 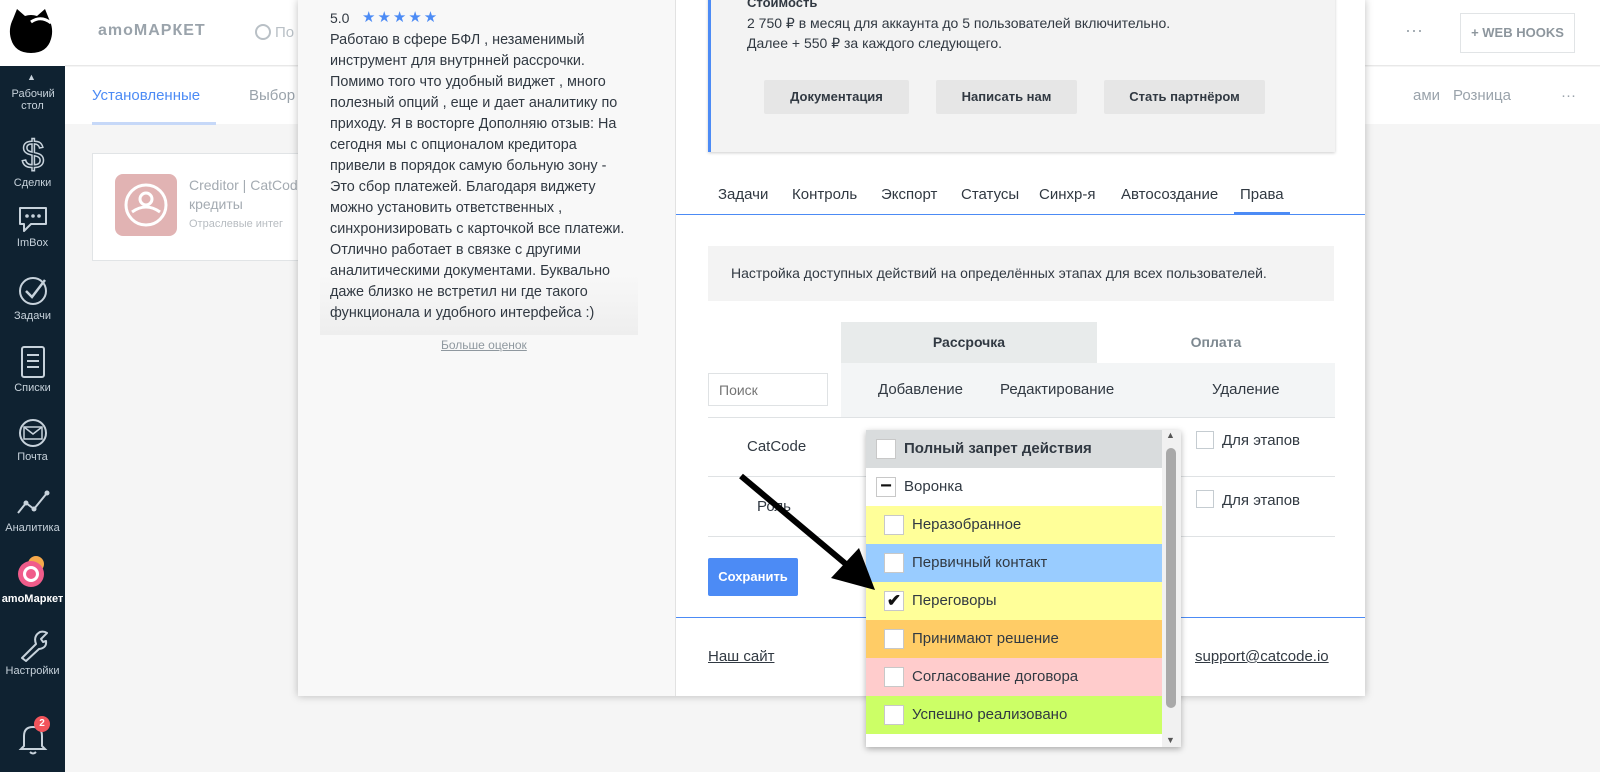 What do you see at coordinates (1261, 500) in the screenshot?
I see `delete-stages-label: Для этапов` at bounding box center [1261, 500].